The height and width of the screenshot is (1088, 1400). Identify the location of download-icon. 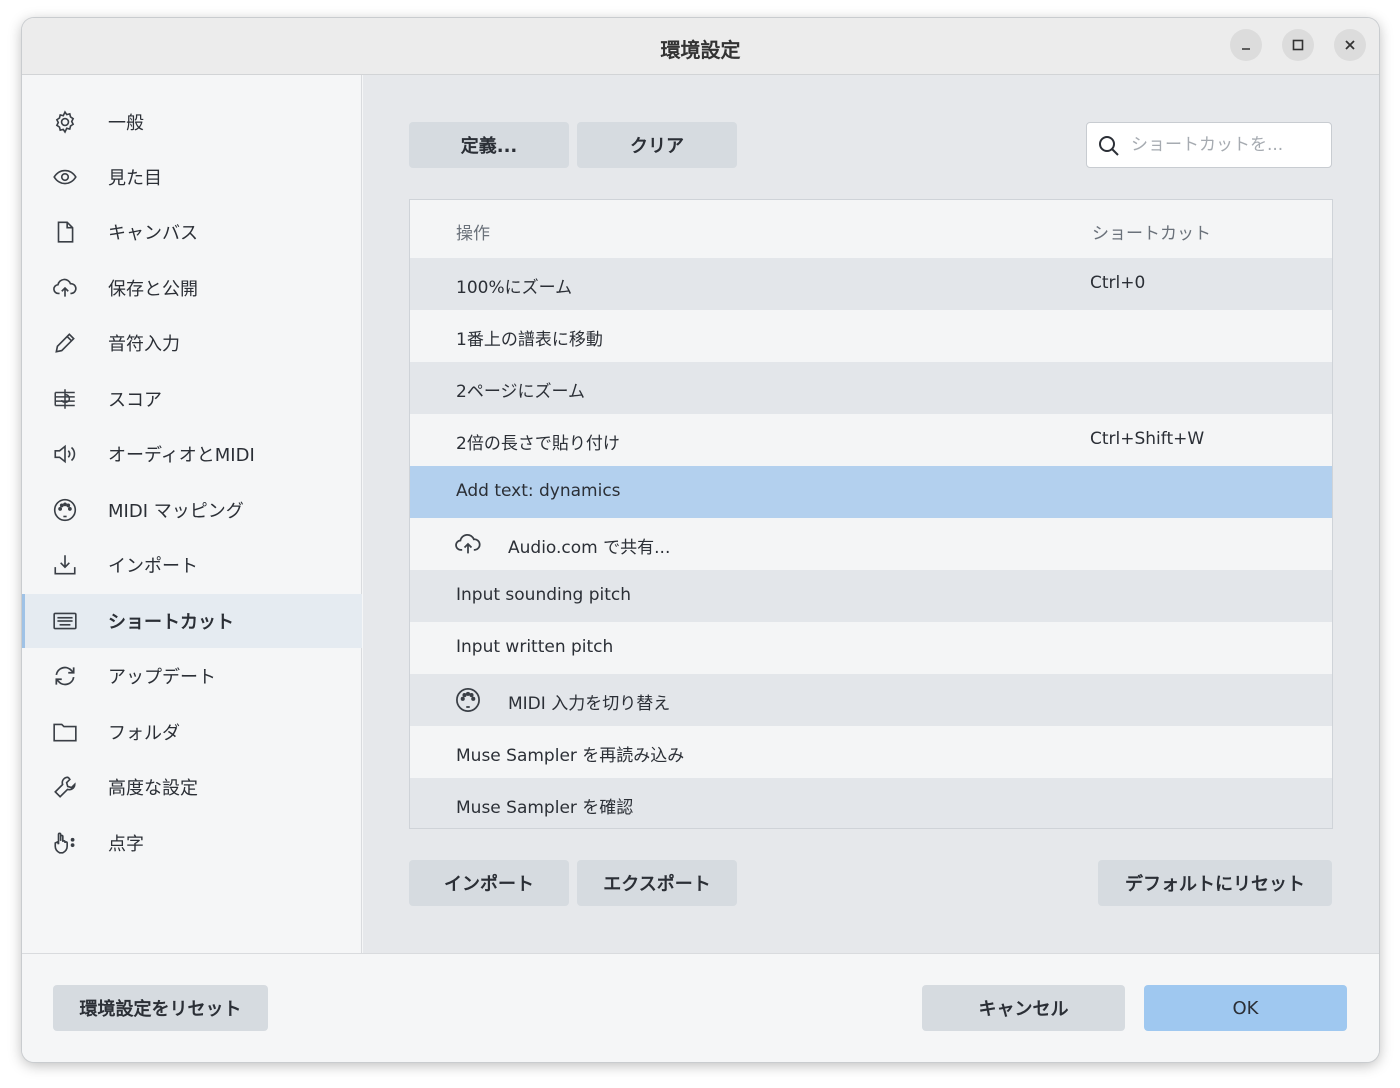
(65, 565).